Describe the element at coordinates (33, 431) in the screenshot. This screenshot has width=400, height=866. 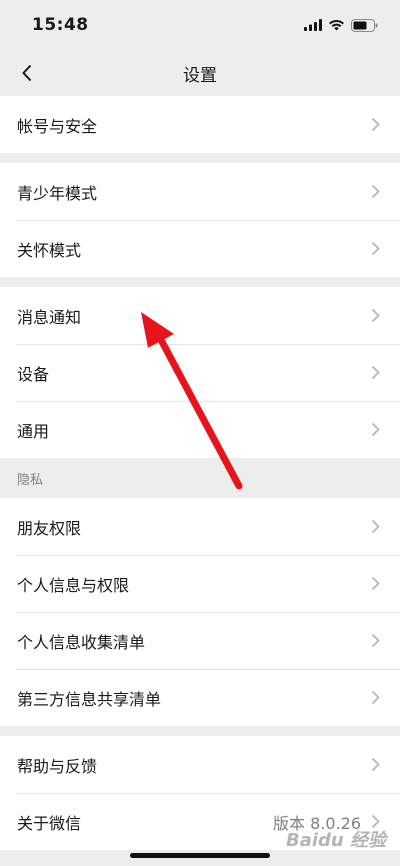
I see `row-label: 通用` at that location.